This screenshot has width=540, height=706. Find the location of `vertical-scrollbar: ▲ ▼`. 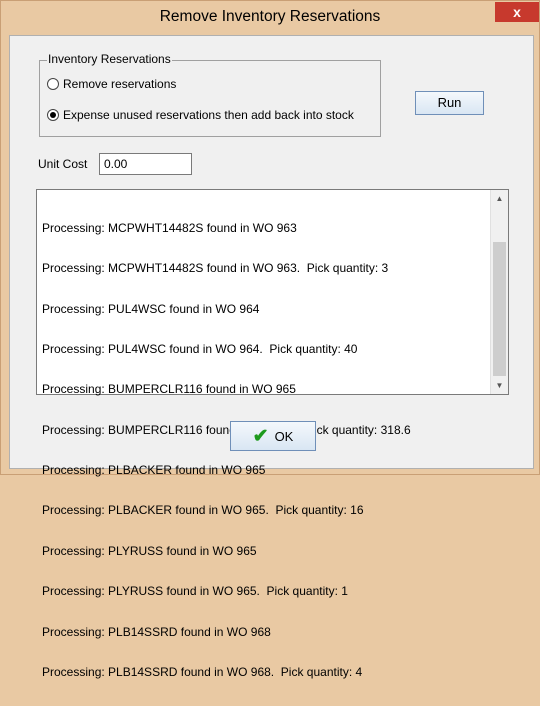

vertical-scrollbar: ▲ ▼ is located at coordinates (499, 292).